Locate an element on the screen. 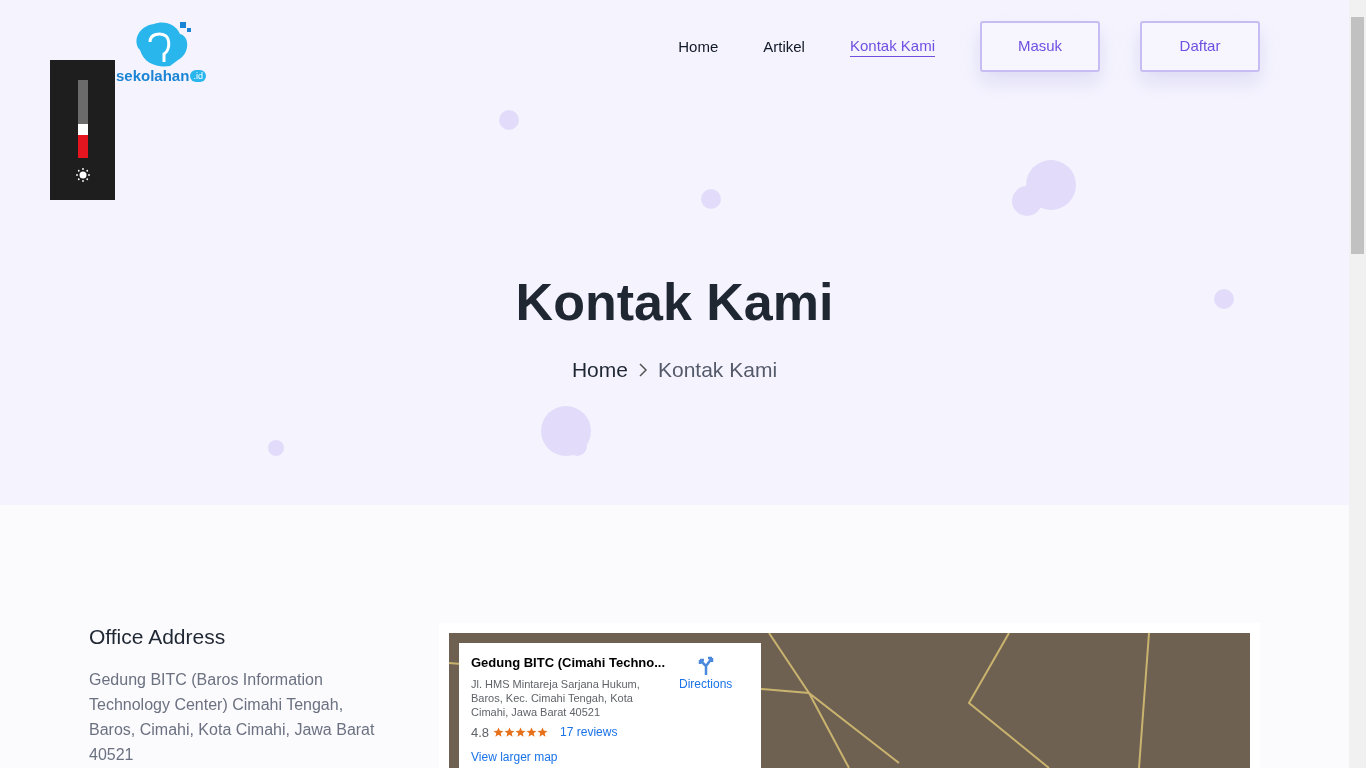  reviews-link: 17 reviews is located at coordinates (589, 732).